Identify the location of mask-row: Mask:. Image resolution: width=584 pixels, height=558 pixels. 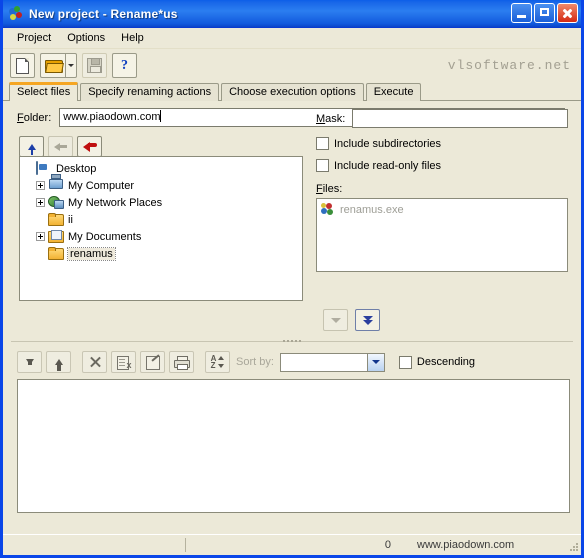
(442, 118).